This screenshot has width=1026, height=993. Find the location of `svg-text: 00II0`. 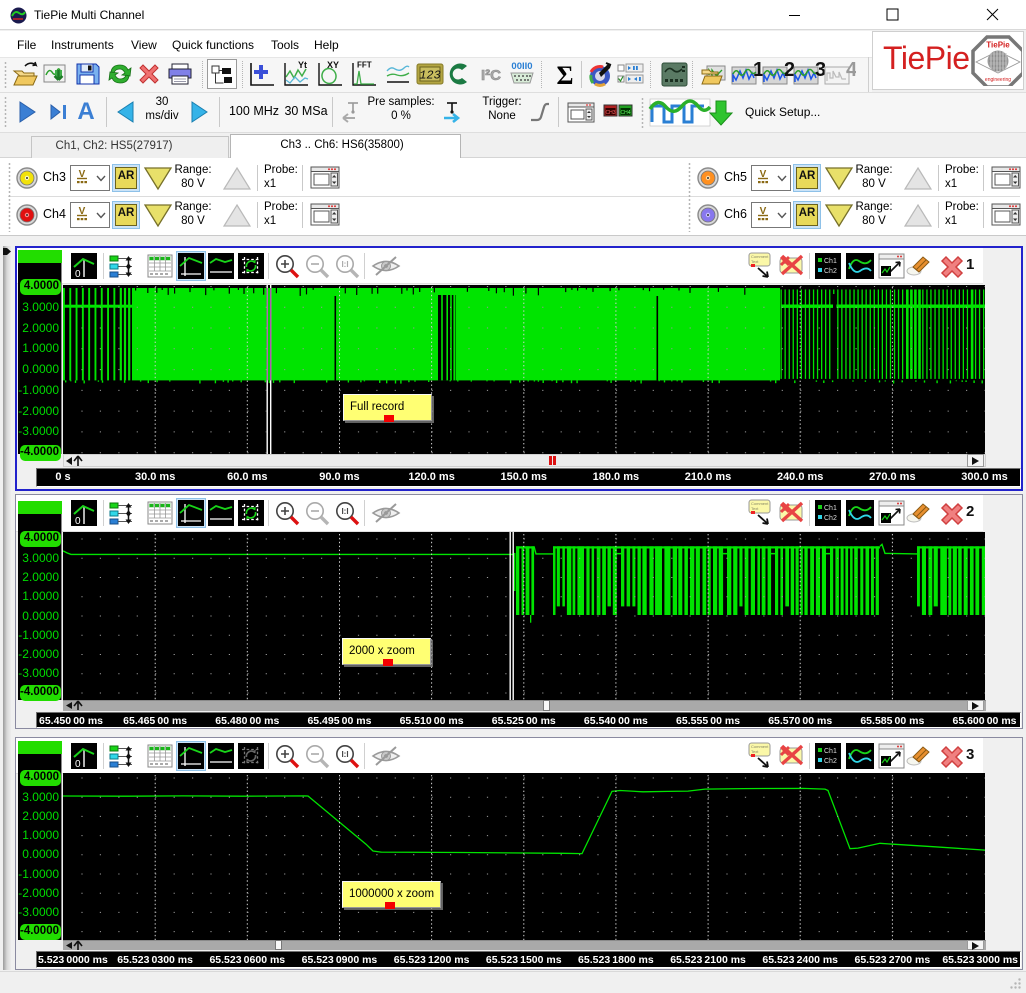

svg-text: 00II0 is located at coordinates (521, 66).